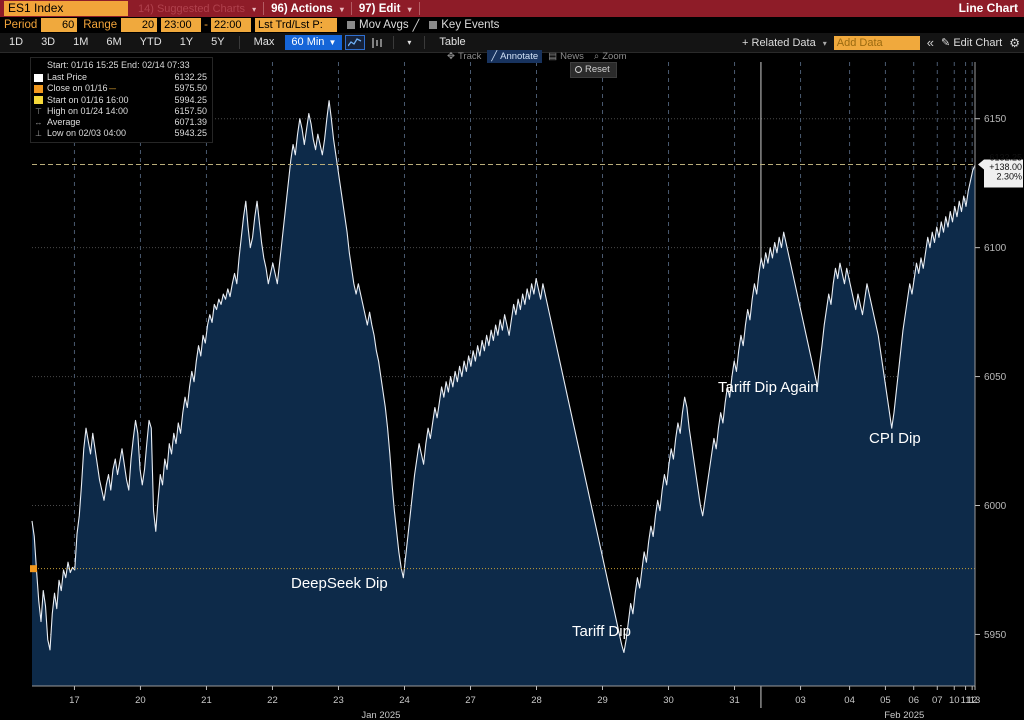  What do you see at coordinates (849, 700) in the screenshot?
I see `x-axis-tick-label: 04` at bounding box center [849, 700].